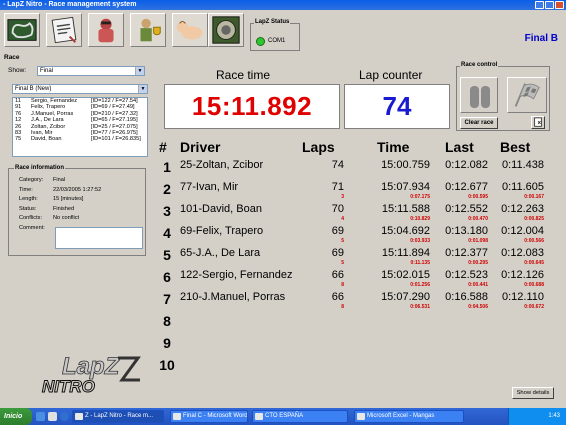 Image resolution: width=566 pixels, height=425 pixels. Describe the element at coordinates (52, 416) in the screenshot. I see `browser-icon` at that location.